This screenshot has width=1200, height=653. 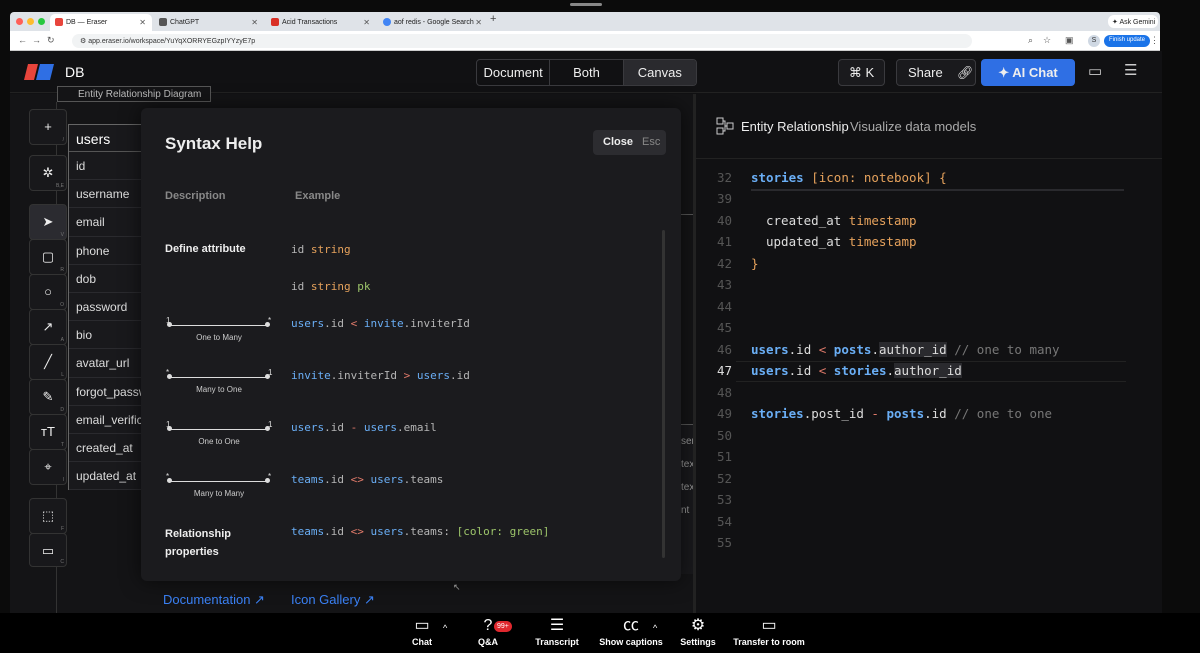 What do you see at coordinates (333, 600) in the screenshot?
I see `icon-gallery-link: Icon Gallery ↗` at bounding box center [333, 600].